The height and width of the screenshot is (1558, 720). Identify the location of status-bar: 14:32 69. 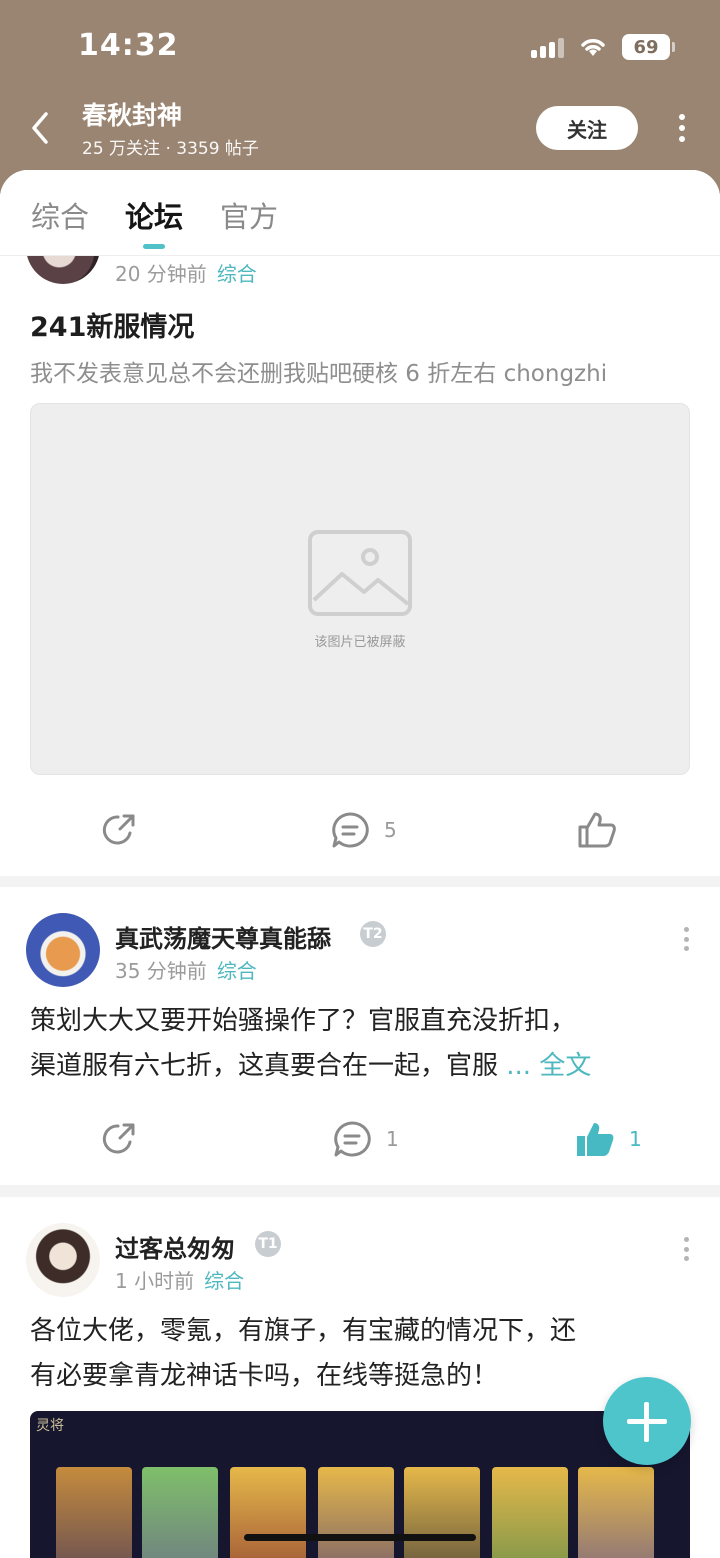
(360, 45).